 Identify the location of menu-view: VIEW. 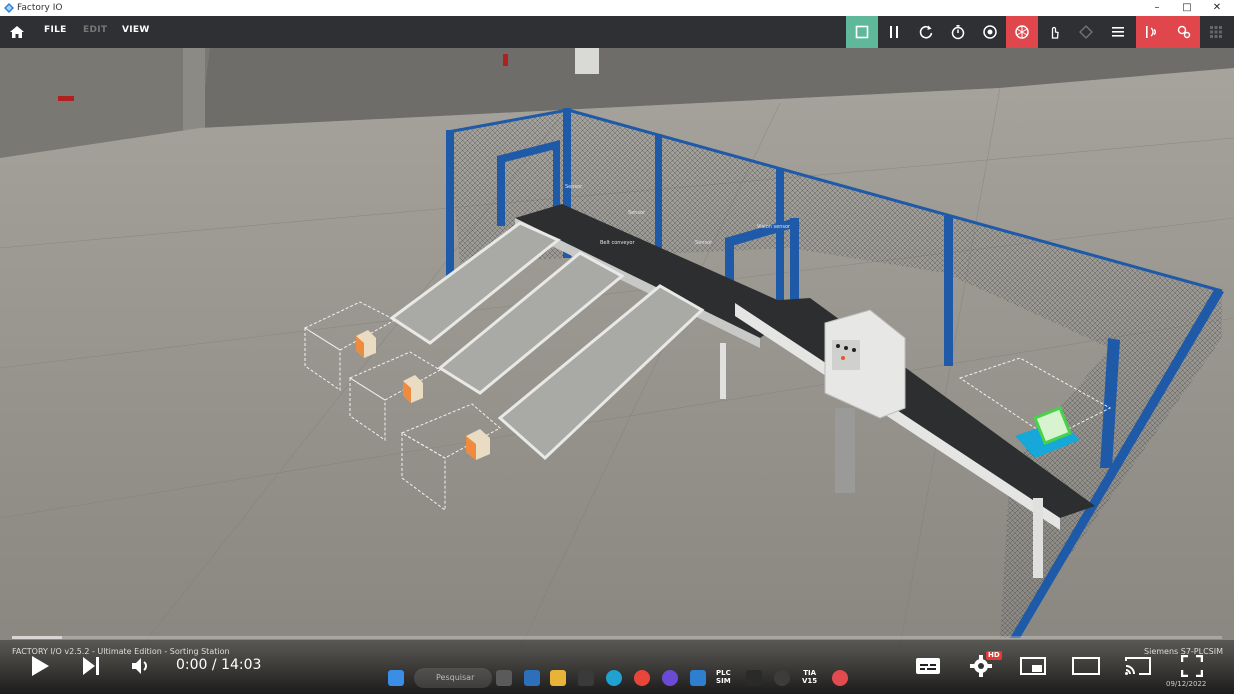
(136, 30).